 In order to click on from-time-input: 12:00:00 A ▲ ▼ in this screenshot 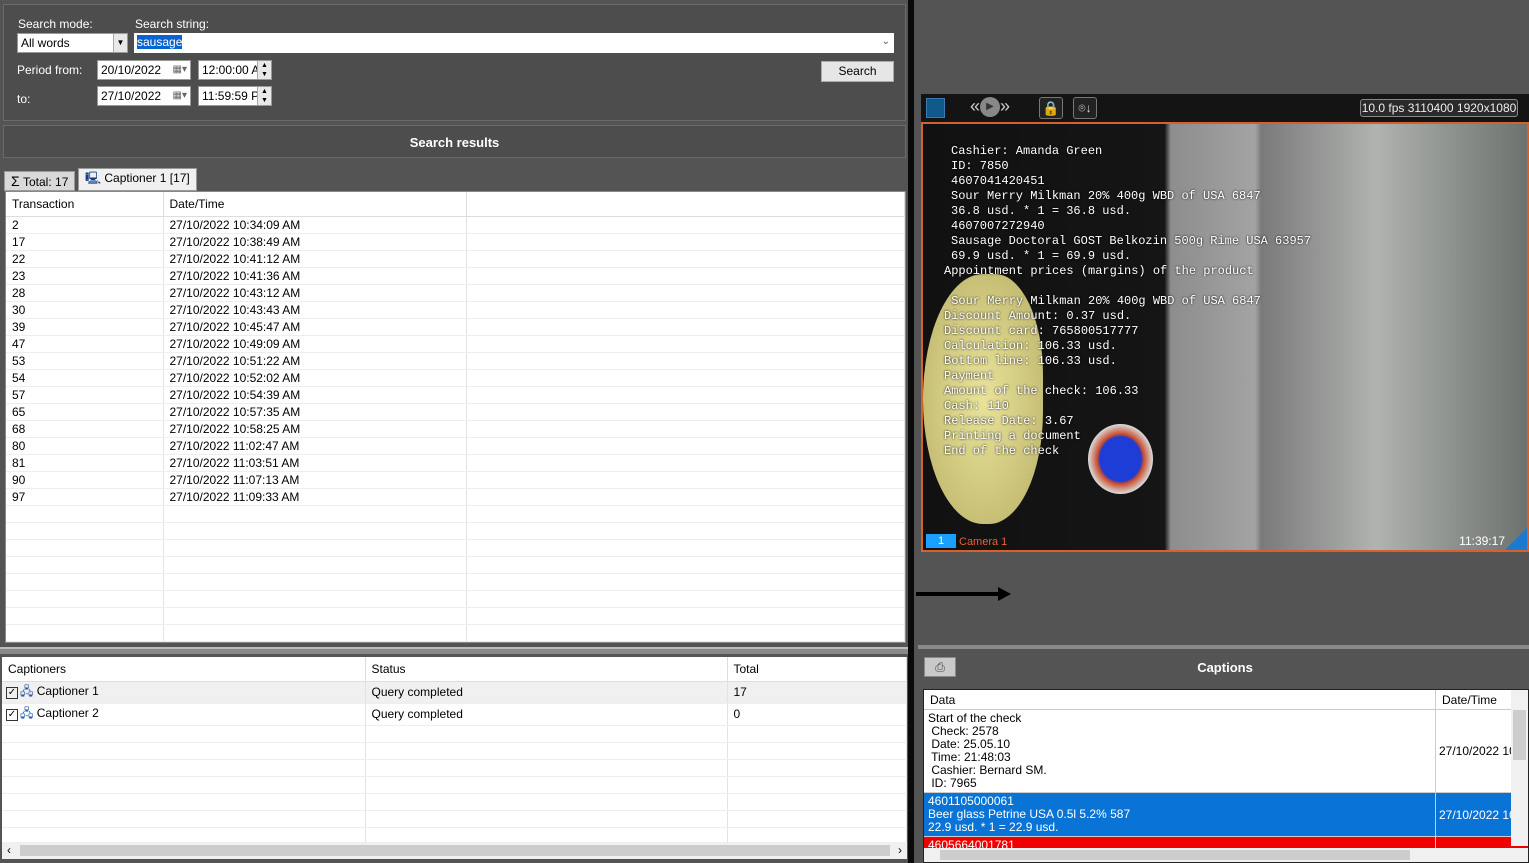, I will do `click(235, 70)`.